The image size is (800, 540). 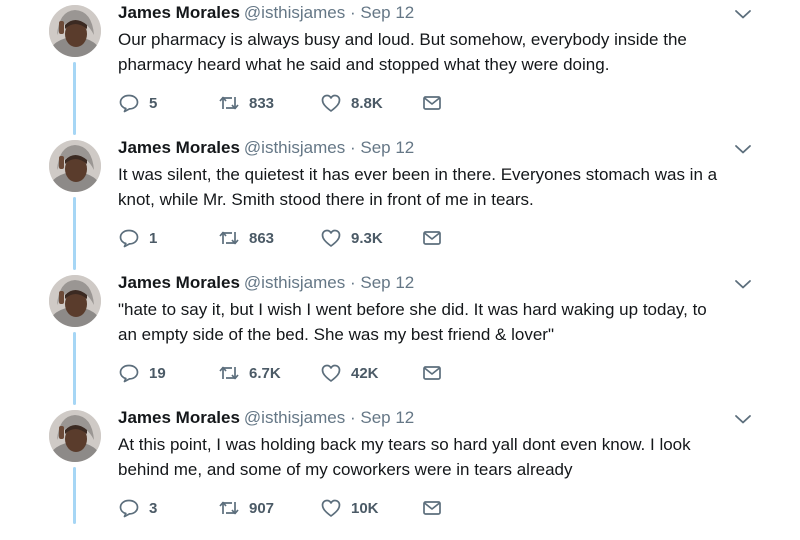 I want to click on tweet-actions: 19 6.7K 42K, so click(x=288, y=373).